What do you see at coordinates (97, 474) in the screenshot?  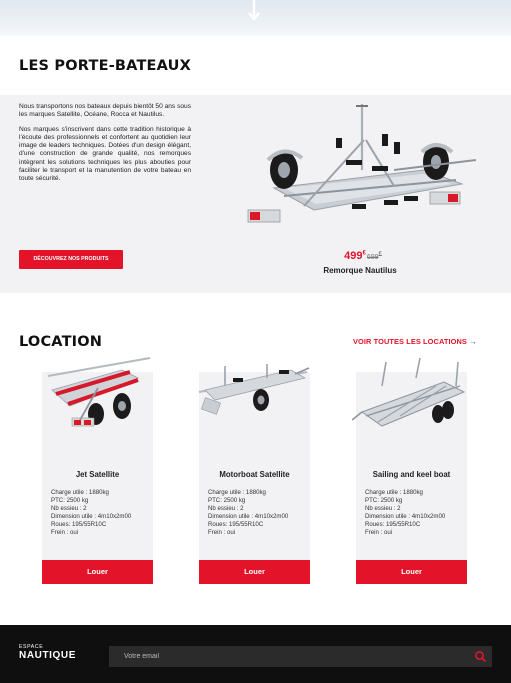 I see `card-title: Jet Satellite` at bounding box center [97, 474].